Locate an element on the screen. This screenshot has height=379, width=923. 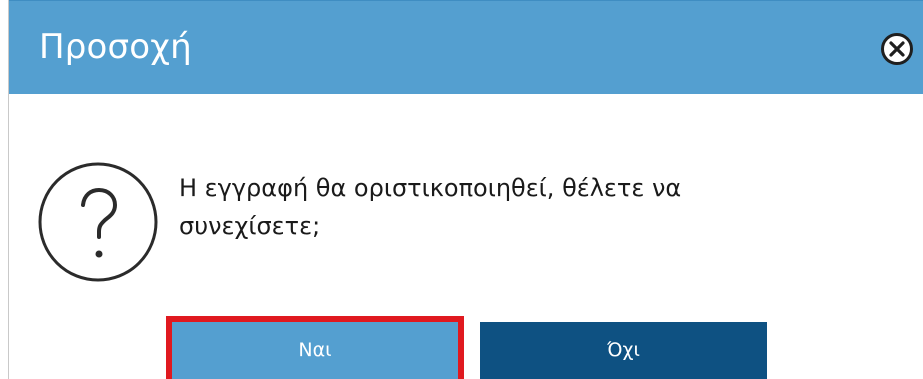
question-icon is located at coordinates (99, 222).